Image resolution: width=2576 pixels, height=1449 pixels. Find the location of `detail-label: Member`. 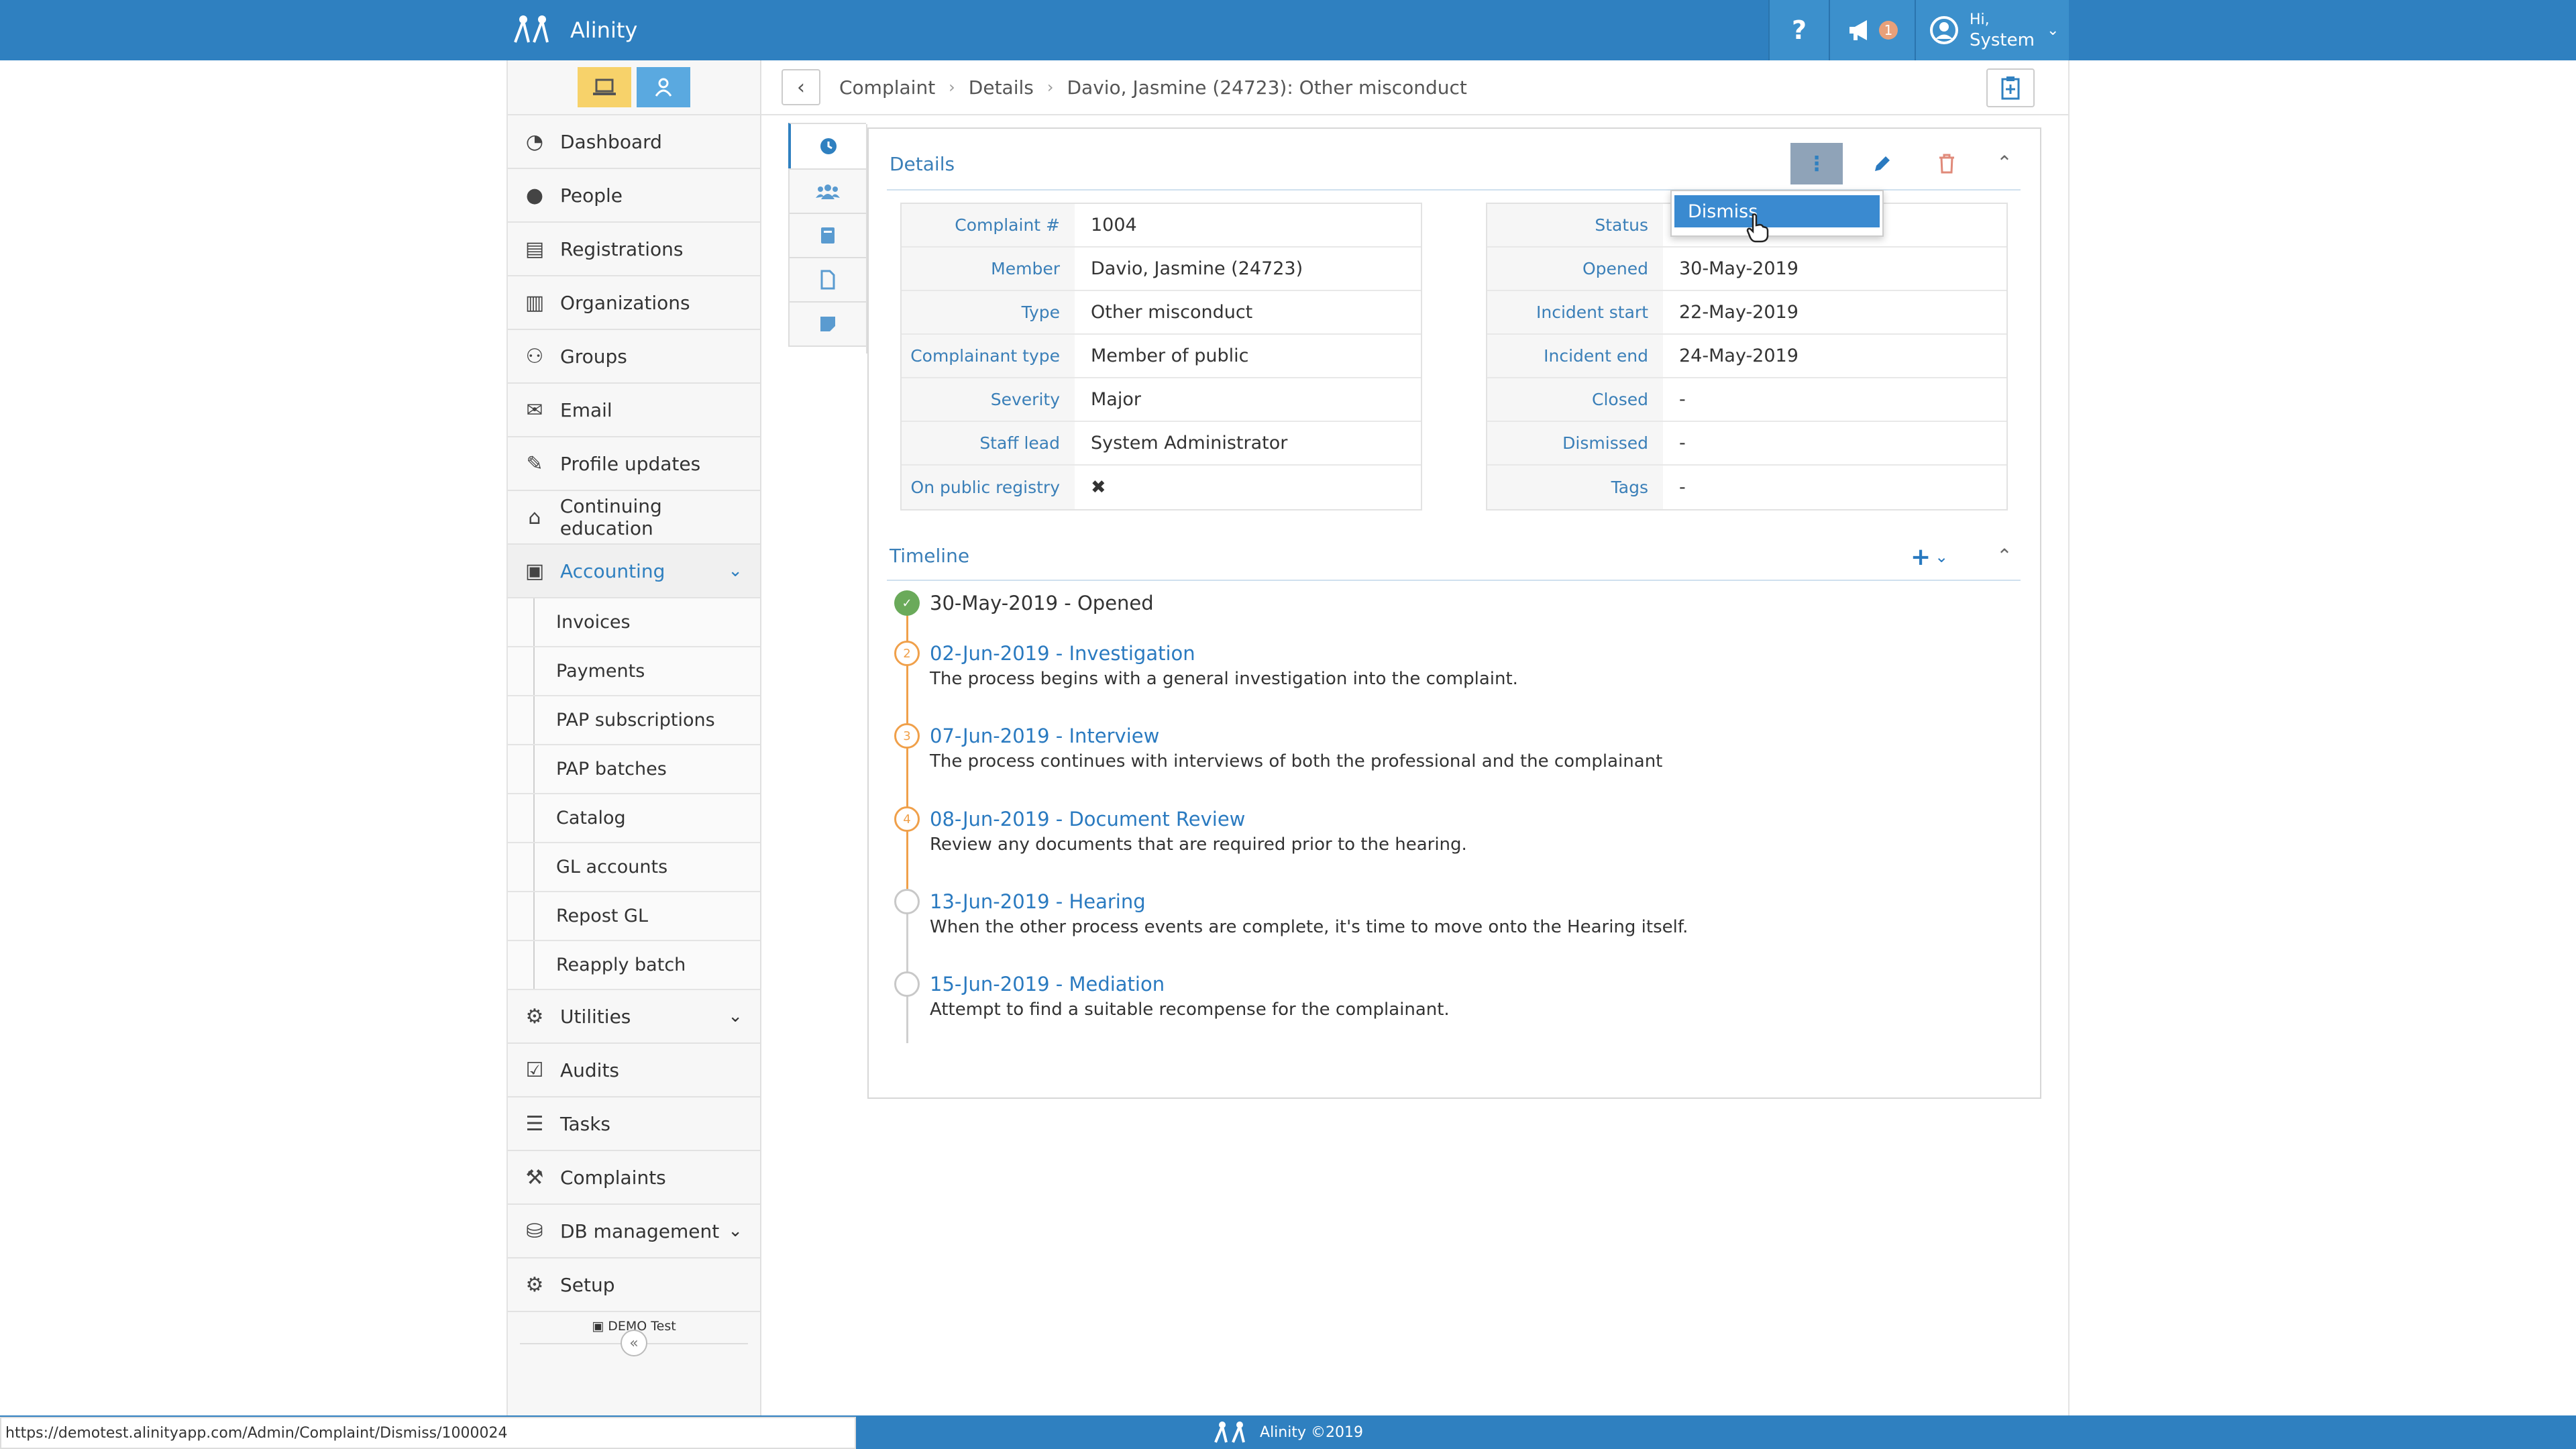

detail-label: Member is located at coordinates (988, 269).